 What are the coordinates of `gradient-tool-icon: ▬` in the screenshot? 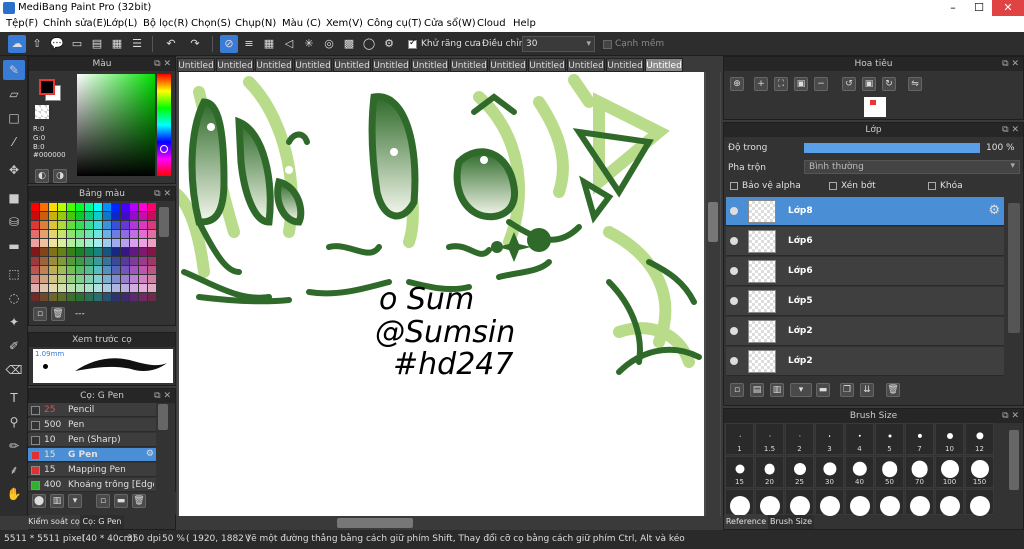 It's located at (14, 246).